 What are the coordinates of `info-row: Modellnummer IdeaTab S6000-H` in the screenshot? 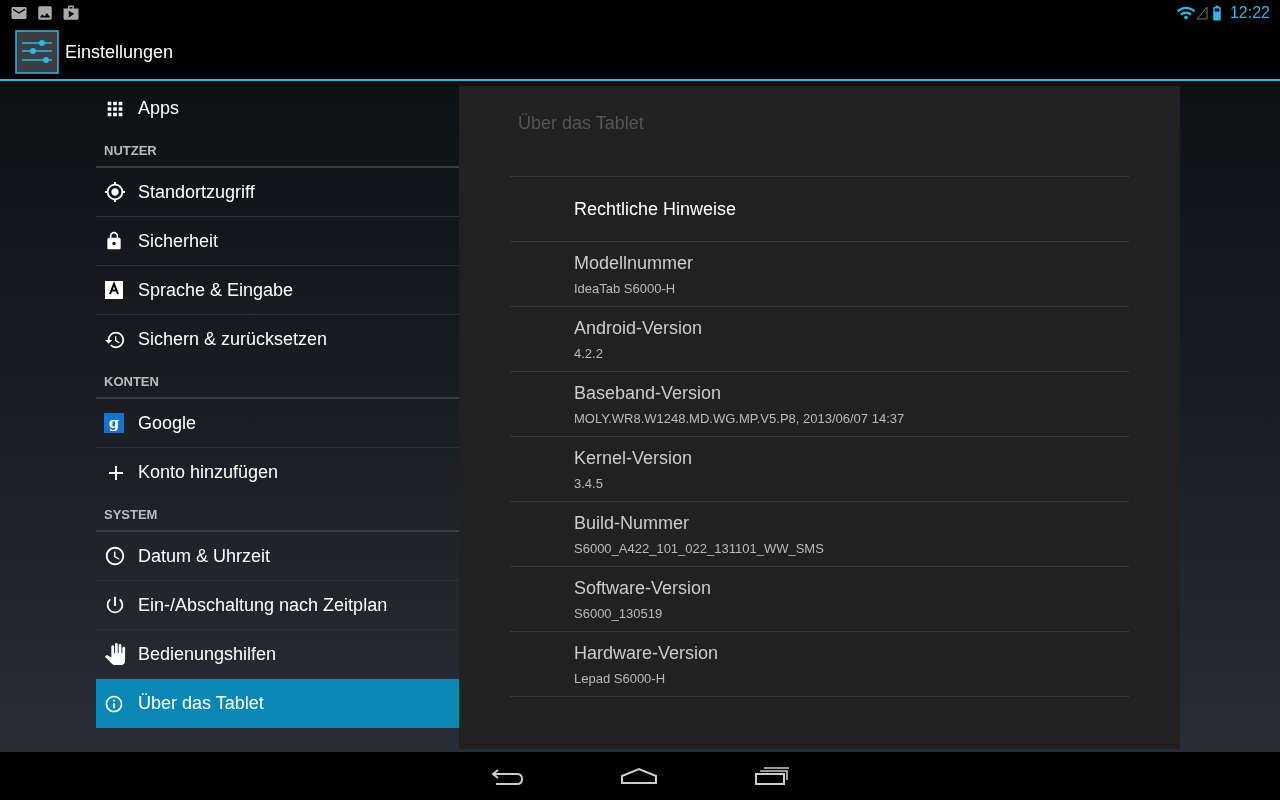 It's located at (819, 274).